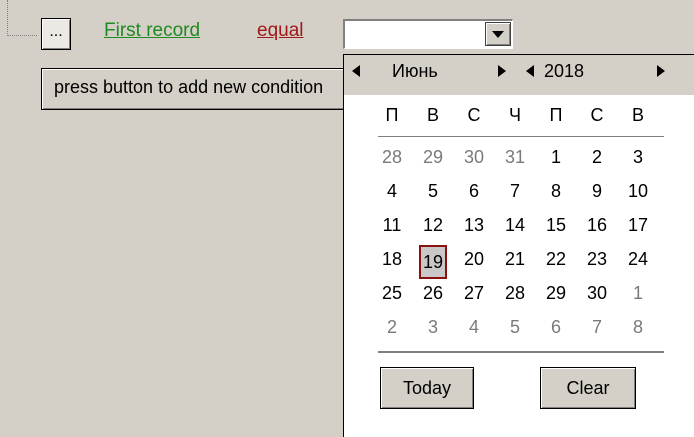 Image resolution: width=694 pixels, height=437 pixels. Describe the element at coordinates (521, 136) in the screenshot. I see `weekday-divider` at that location.